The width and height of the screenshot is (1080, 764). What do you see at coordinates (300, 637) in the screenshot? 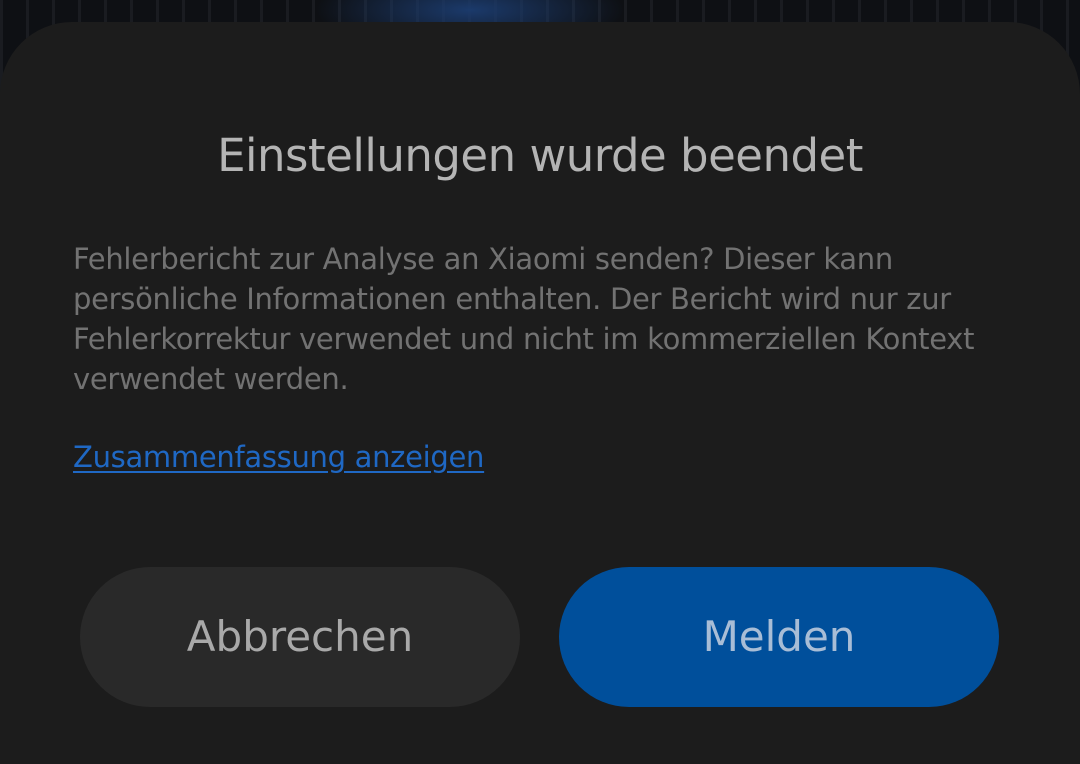
I see `cancel-button: Abbrechen` at bounding box center [300, 637].